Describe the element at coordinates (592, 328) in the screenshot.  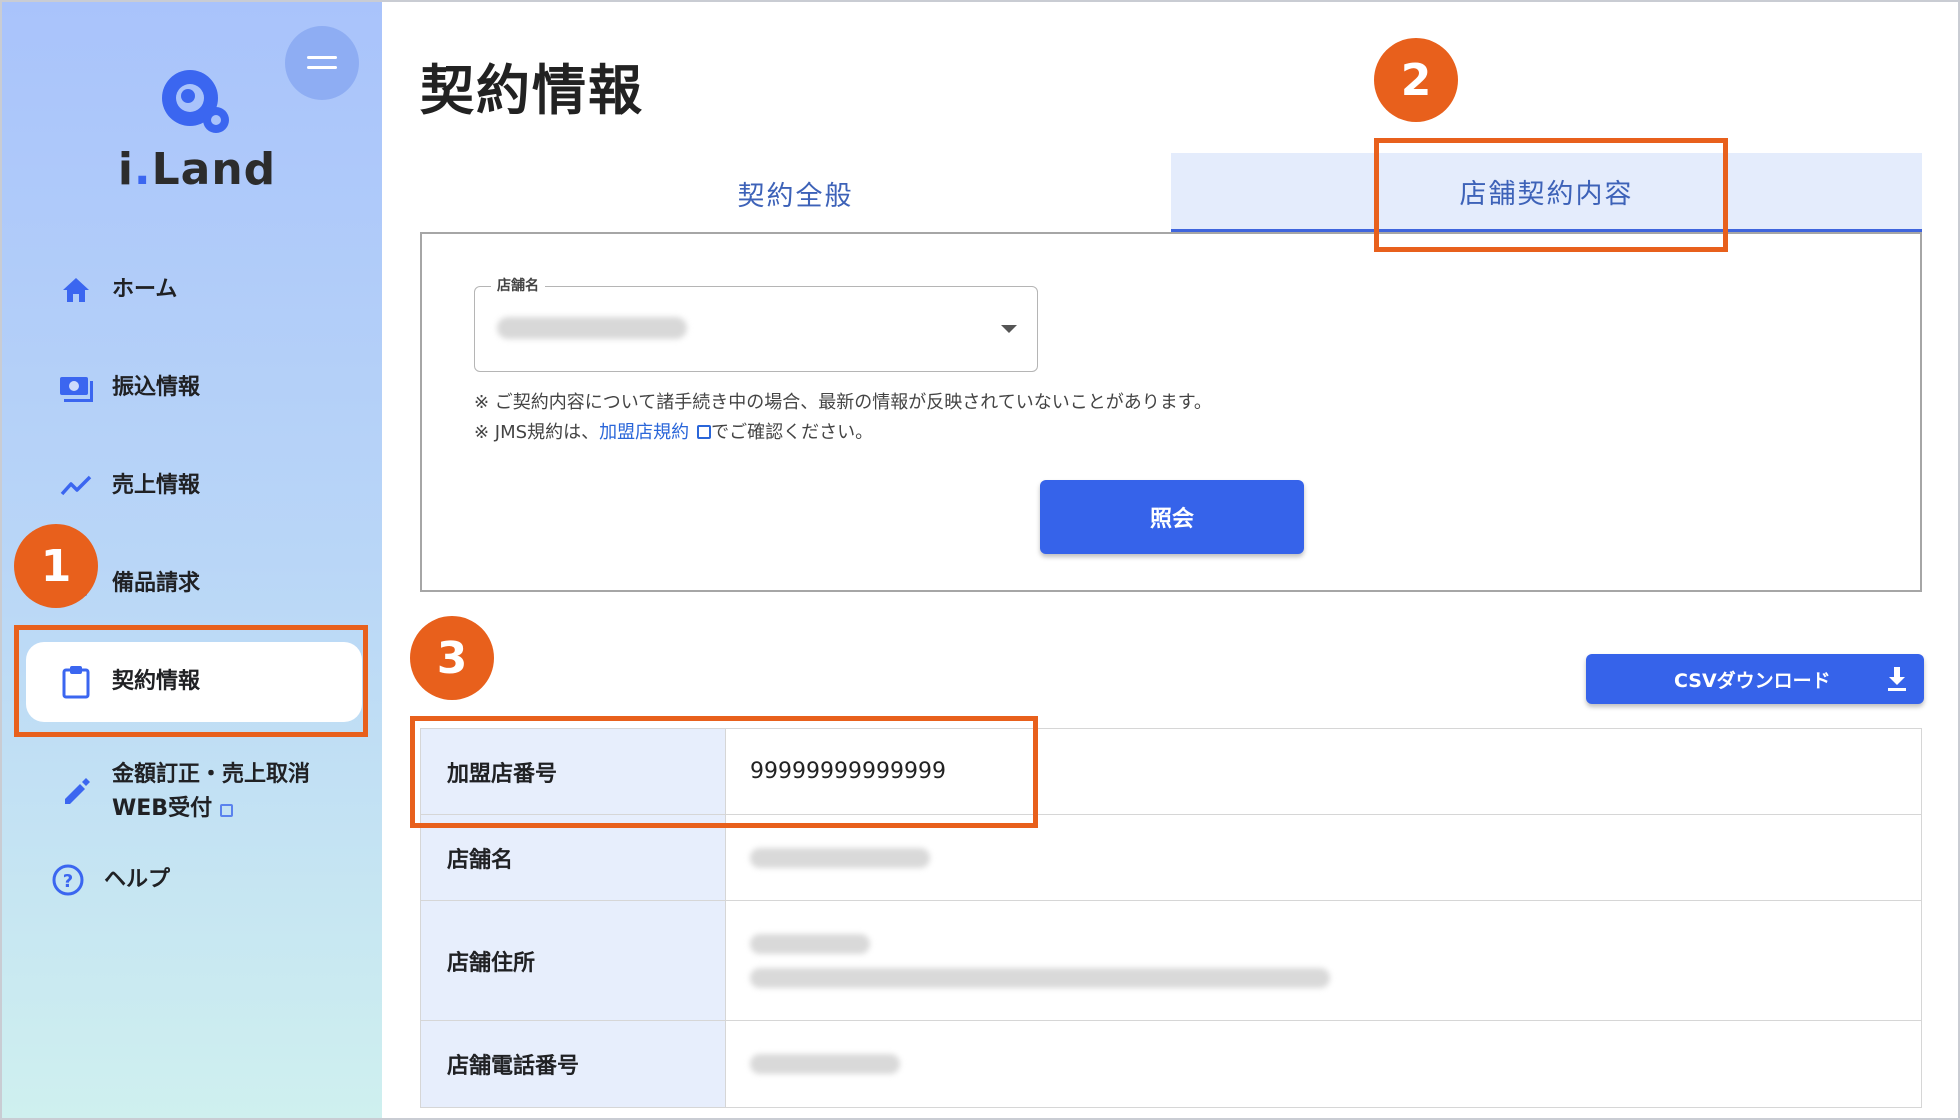
I see `store-select-value-redacted` at that location.